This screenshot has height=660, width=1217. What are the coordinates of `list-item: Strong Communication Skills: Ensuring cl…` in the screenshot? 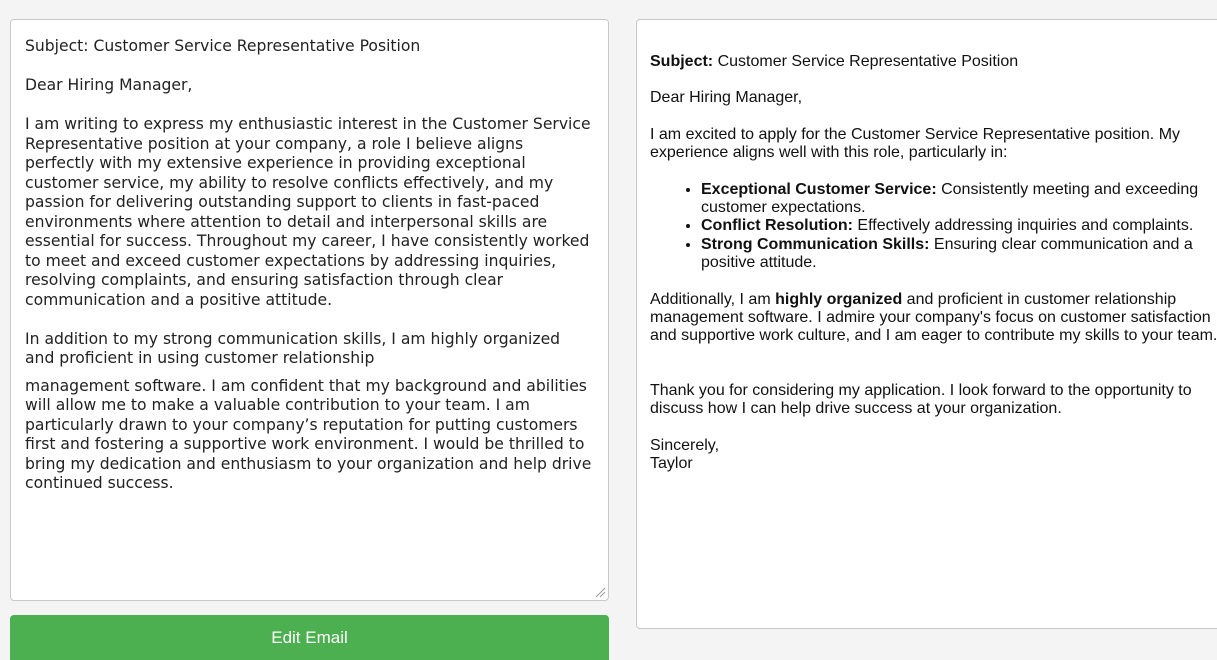 It's located at (959, 254).